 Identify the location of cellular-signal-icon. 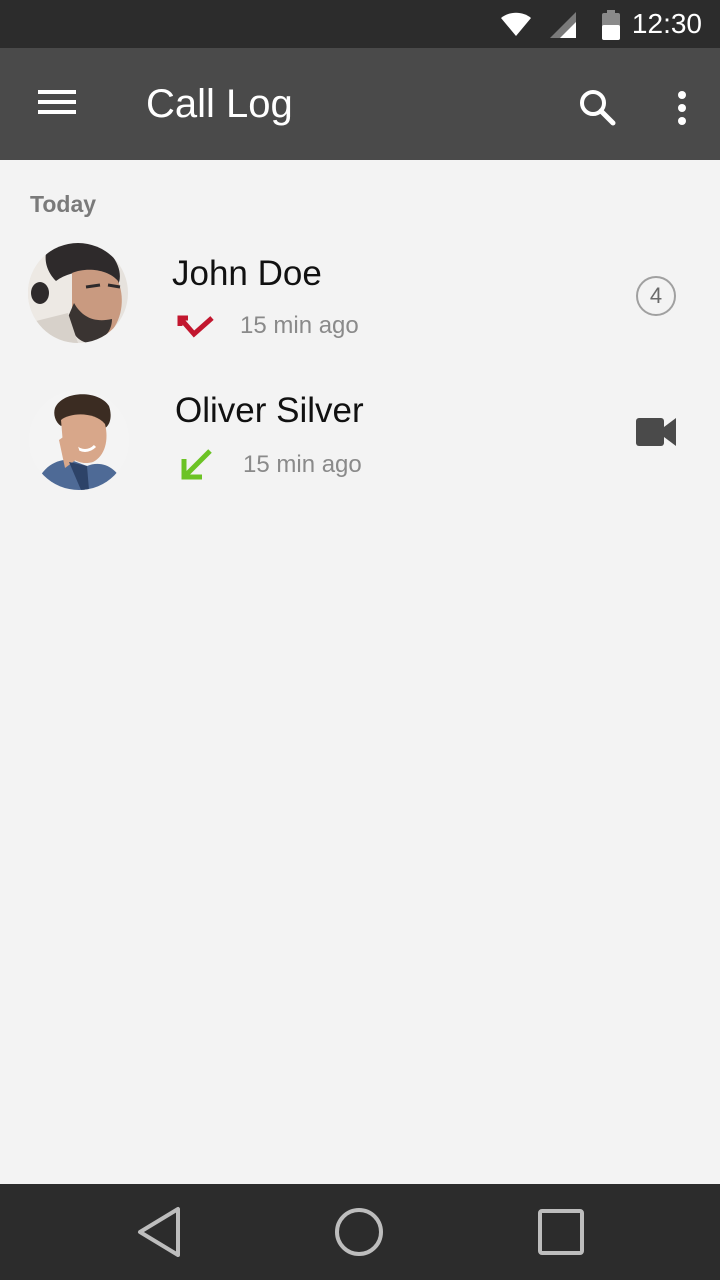
(563, 25).